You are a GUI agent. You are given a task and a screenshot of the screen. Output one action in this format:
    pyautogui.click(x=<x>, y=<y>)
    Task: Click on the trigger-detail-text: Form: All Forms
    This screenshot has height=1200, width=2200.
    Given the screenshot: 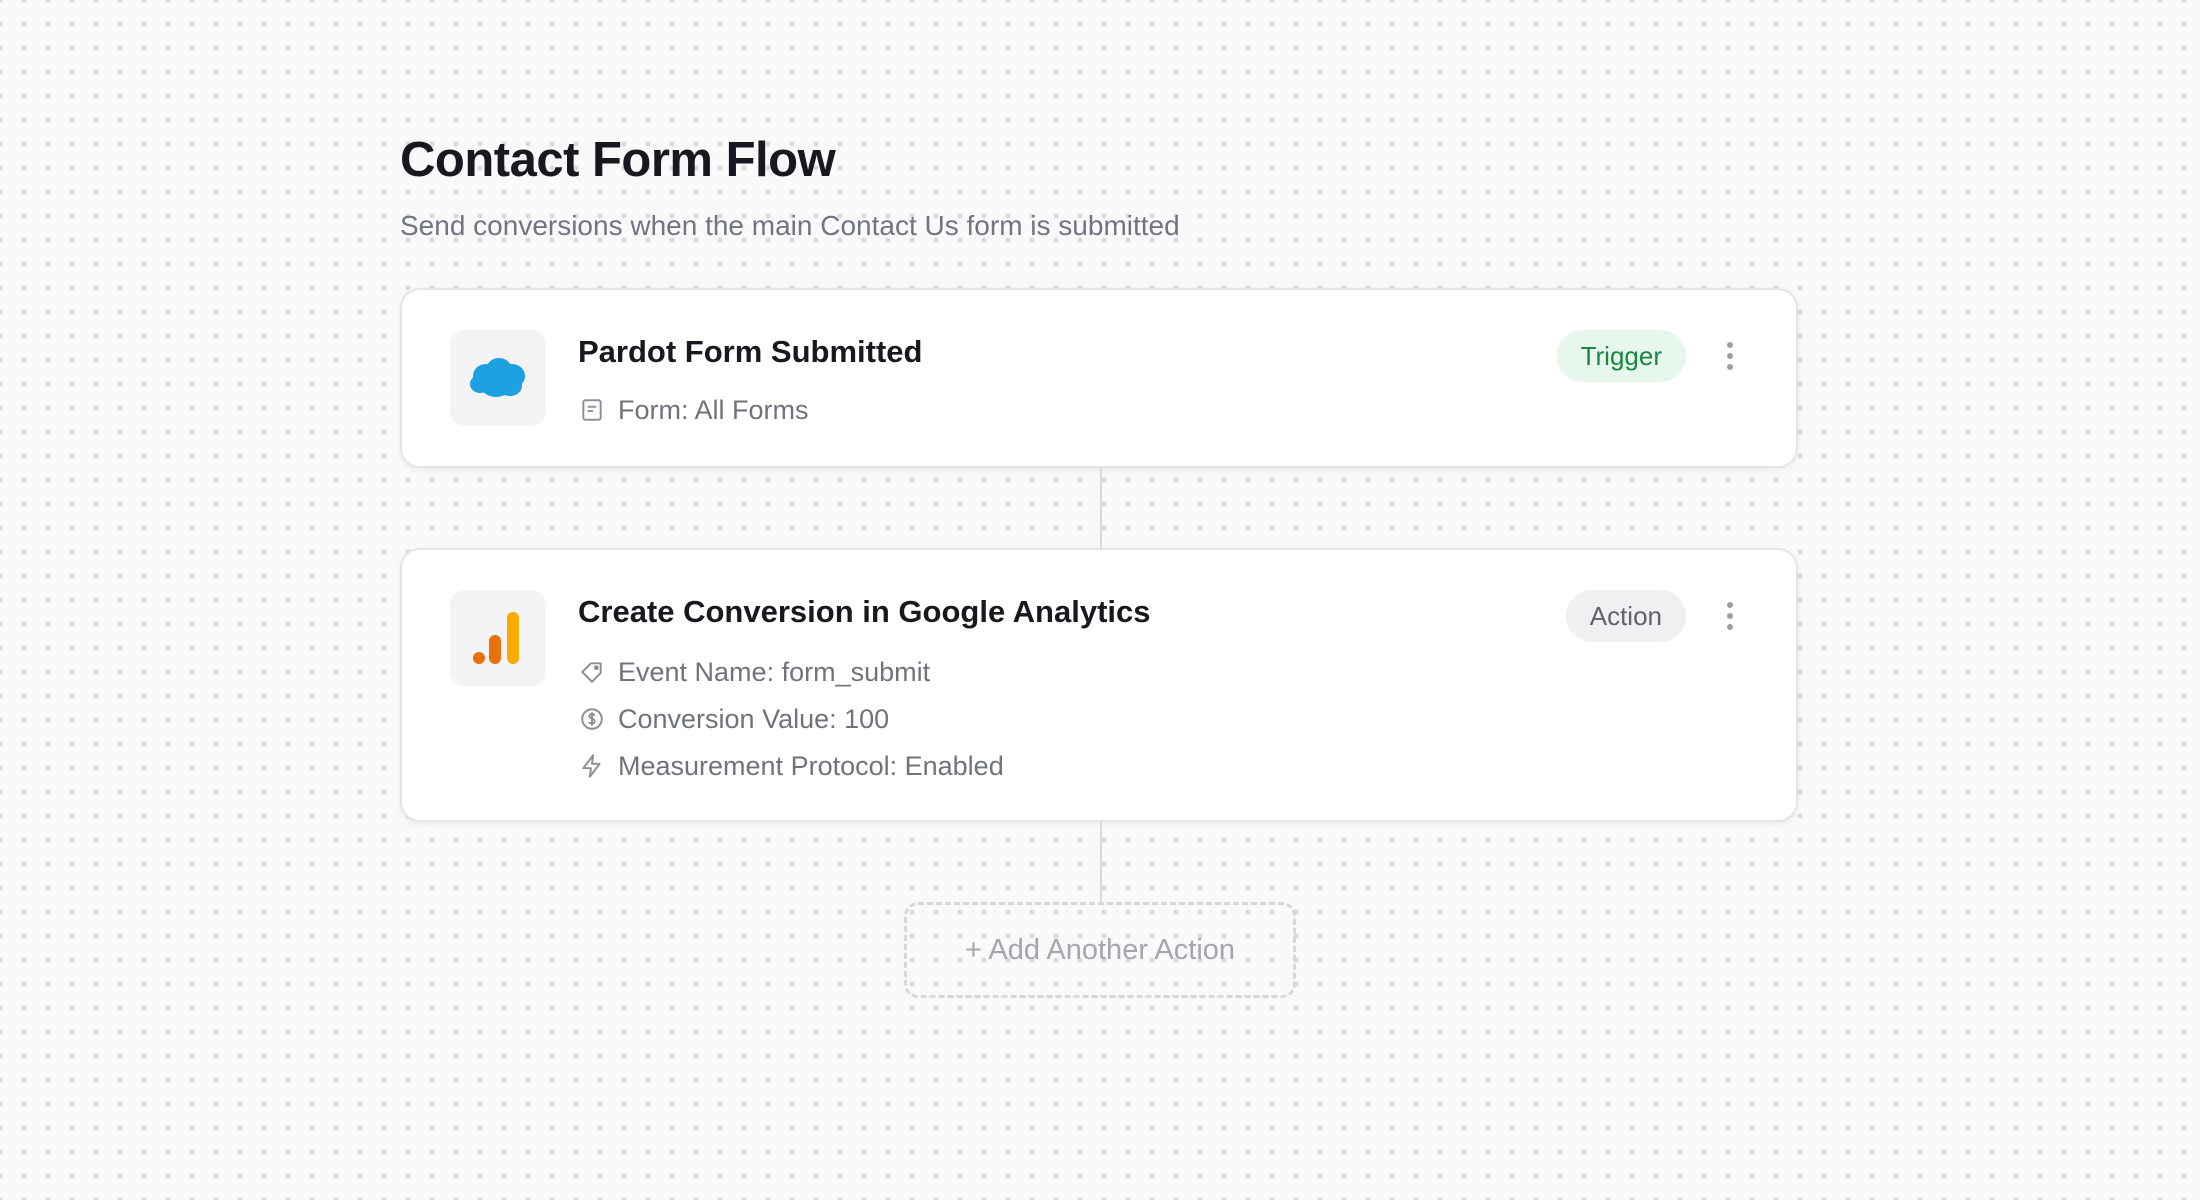 What is the action you would take?
    pyautogui.click(x=713, y=410)
    